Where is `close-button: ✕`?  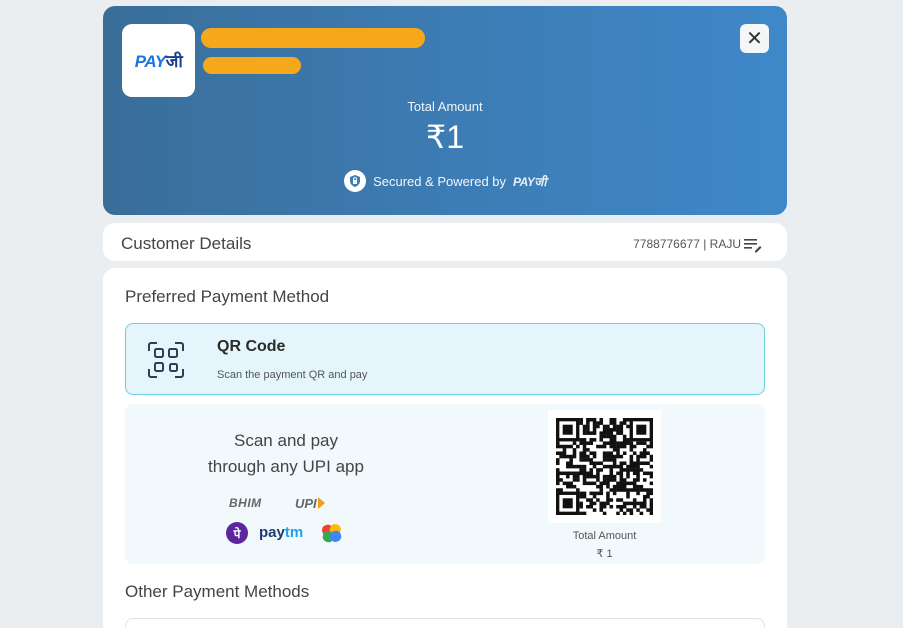 close-button: ✕ is located at coordinates (754, 38).